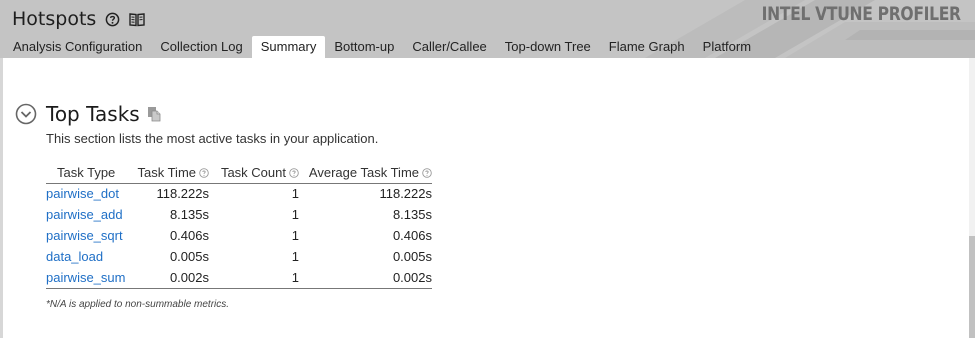  What do you see at coordinates (201, 47) in the screenshot?
I see `tab-collection-log: Collection Log` at bounding box center [201, 47].